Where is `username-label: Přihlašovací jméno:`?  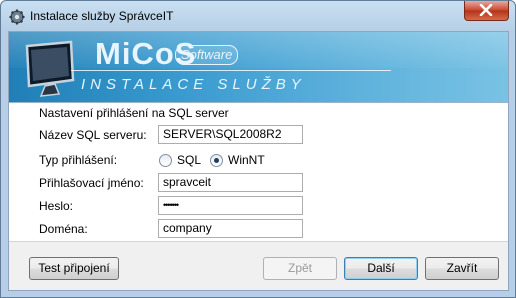
username-label: Přihlašovací jméno: is located at coordinates (91, 183).